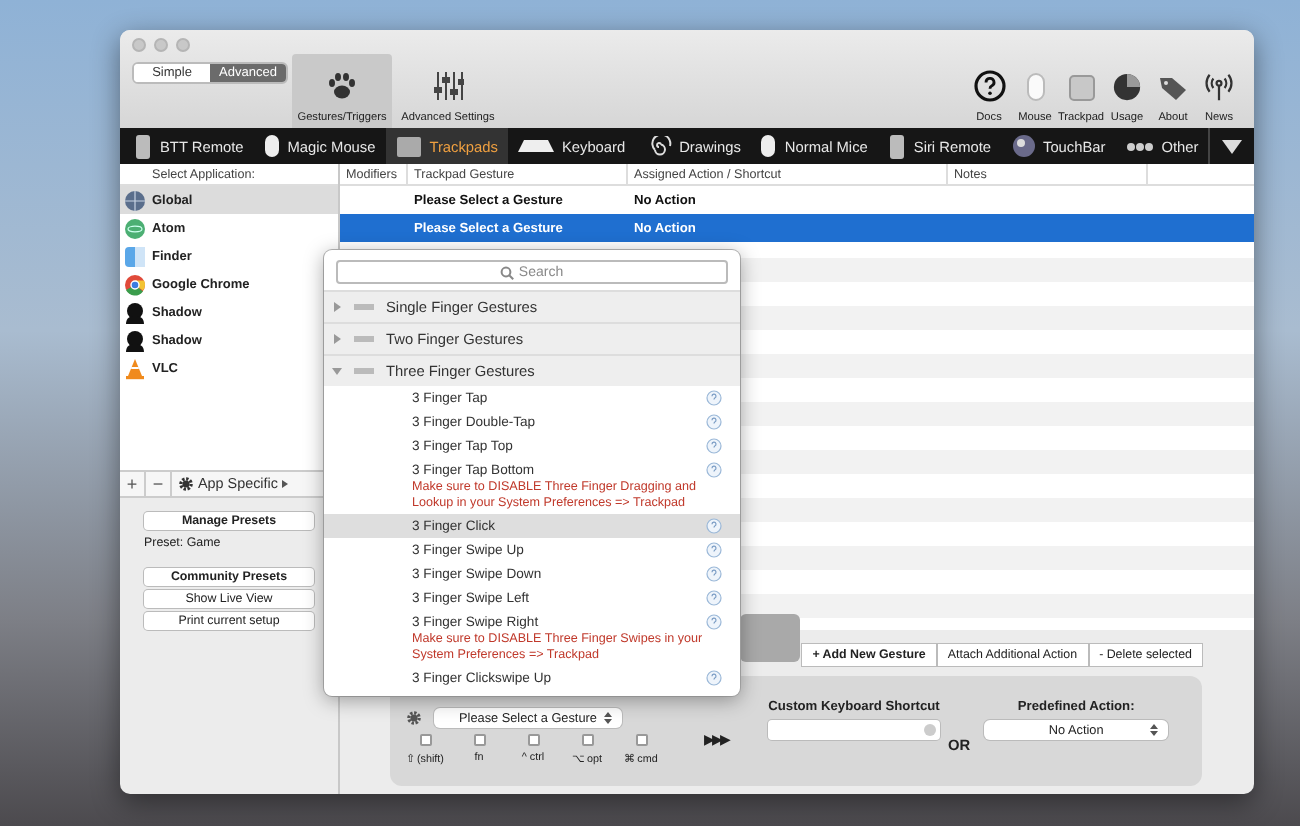 This screenshot has width=1300, height=826. What do you see at coordinates (1023, 146) in the screenshot?
I see `orb-icon` at bounding box center [1023, 146].